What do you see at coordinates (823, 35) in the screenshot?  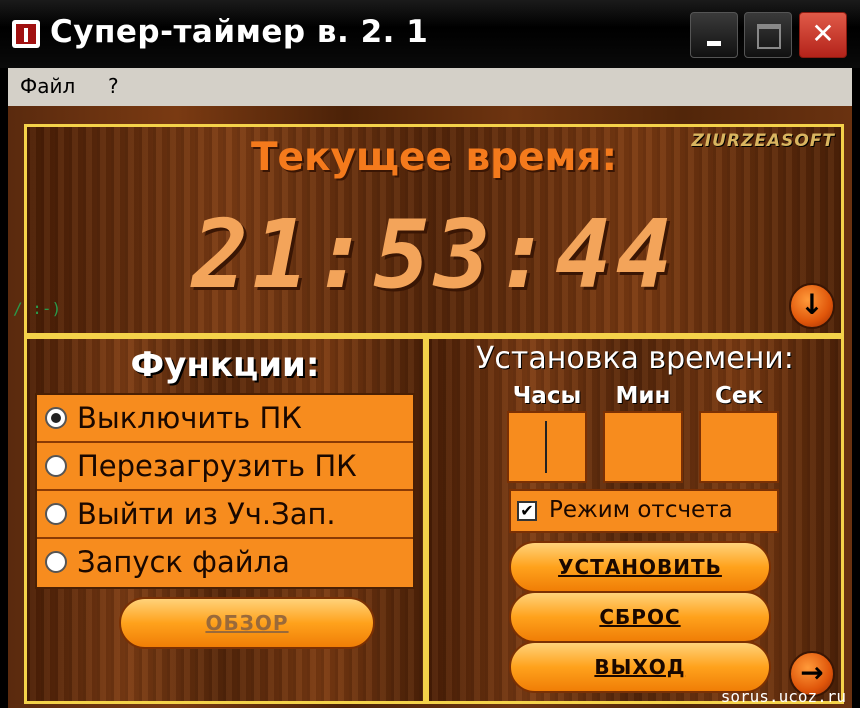 I see `close-button` at bounding box center [823, 35].